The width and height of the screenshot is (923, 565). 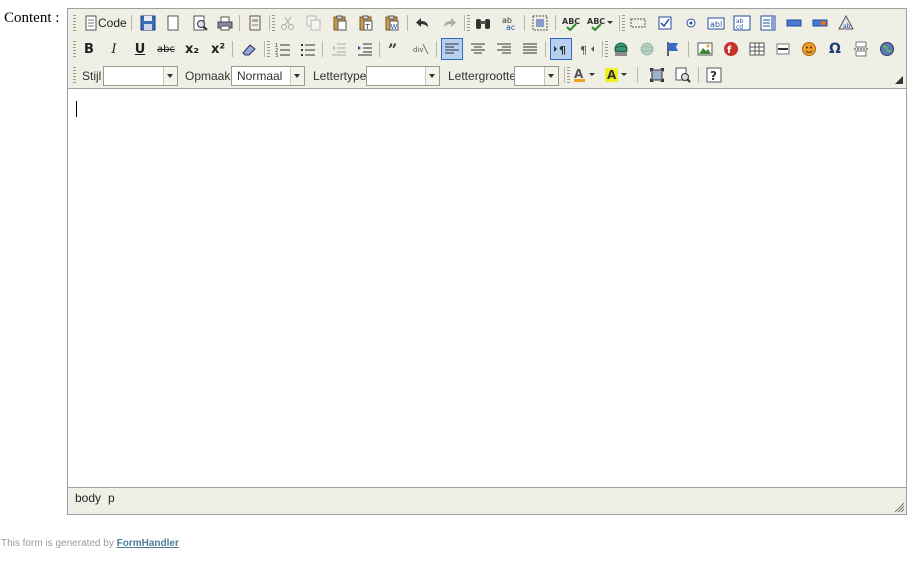 I want to click on show-blocks-button, so click(x=683, y=75).